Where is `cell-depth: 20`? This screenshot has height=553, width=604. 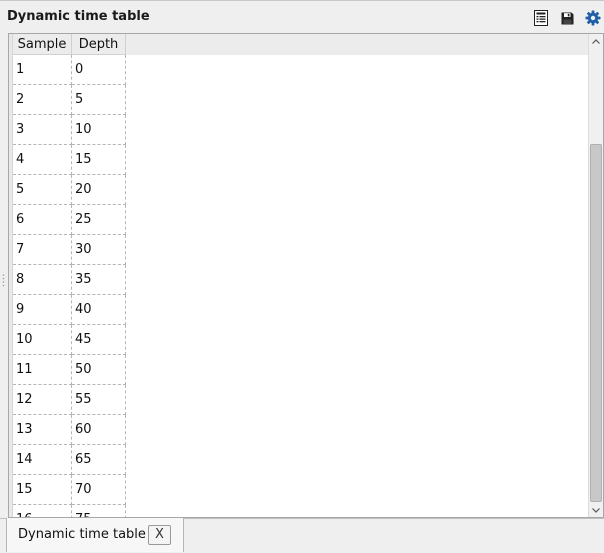
cell-depth: 20 is located at coordinates (99, 190).